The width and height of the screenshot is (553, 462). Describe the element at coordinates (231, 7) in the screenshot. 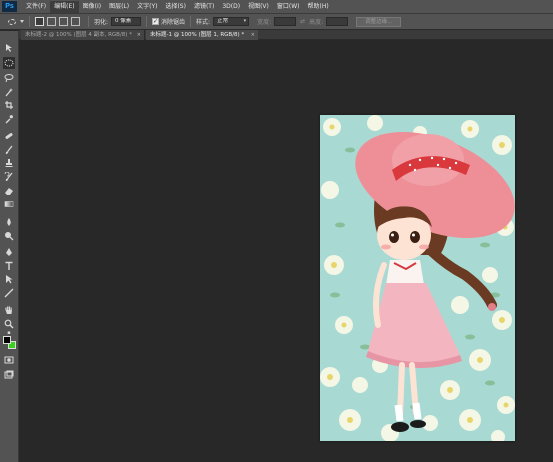

I see `menu-3d: 3D(D)` at that location.